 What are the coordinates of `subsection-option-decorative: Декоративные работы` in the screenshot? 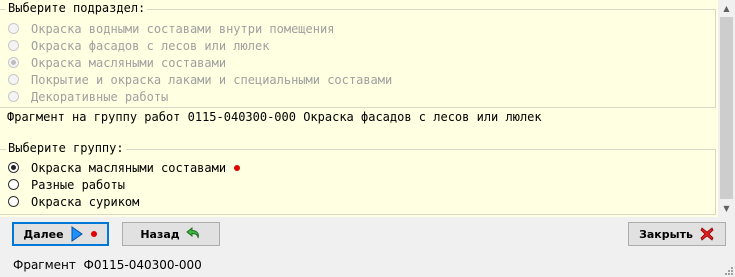 It's located at (88, 96).